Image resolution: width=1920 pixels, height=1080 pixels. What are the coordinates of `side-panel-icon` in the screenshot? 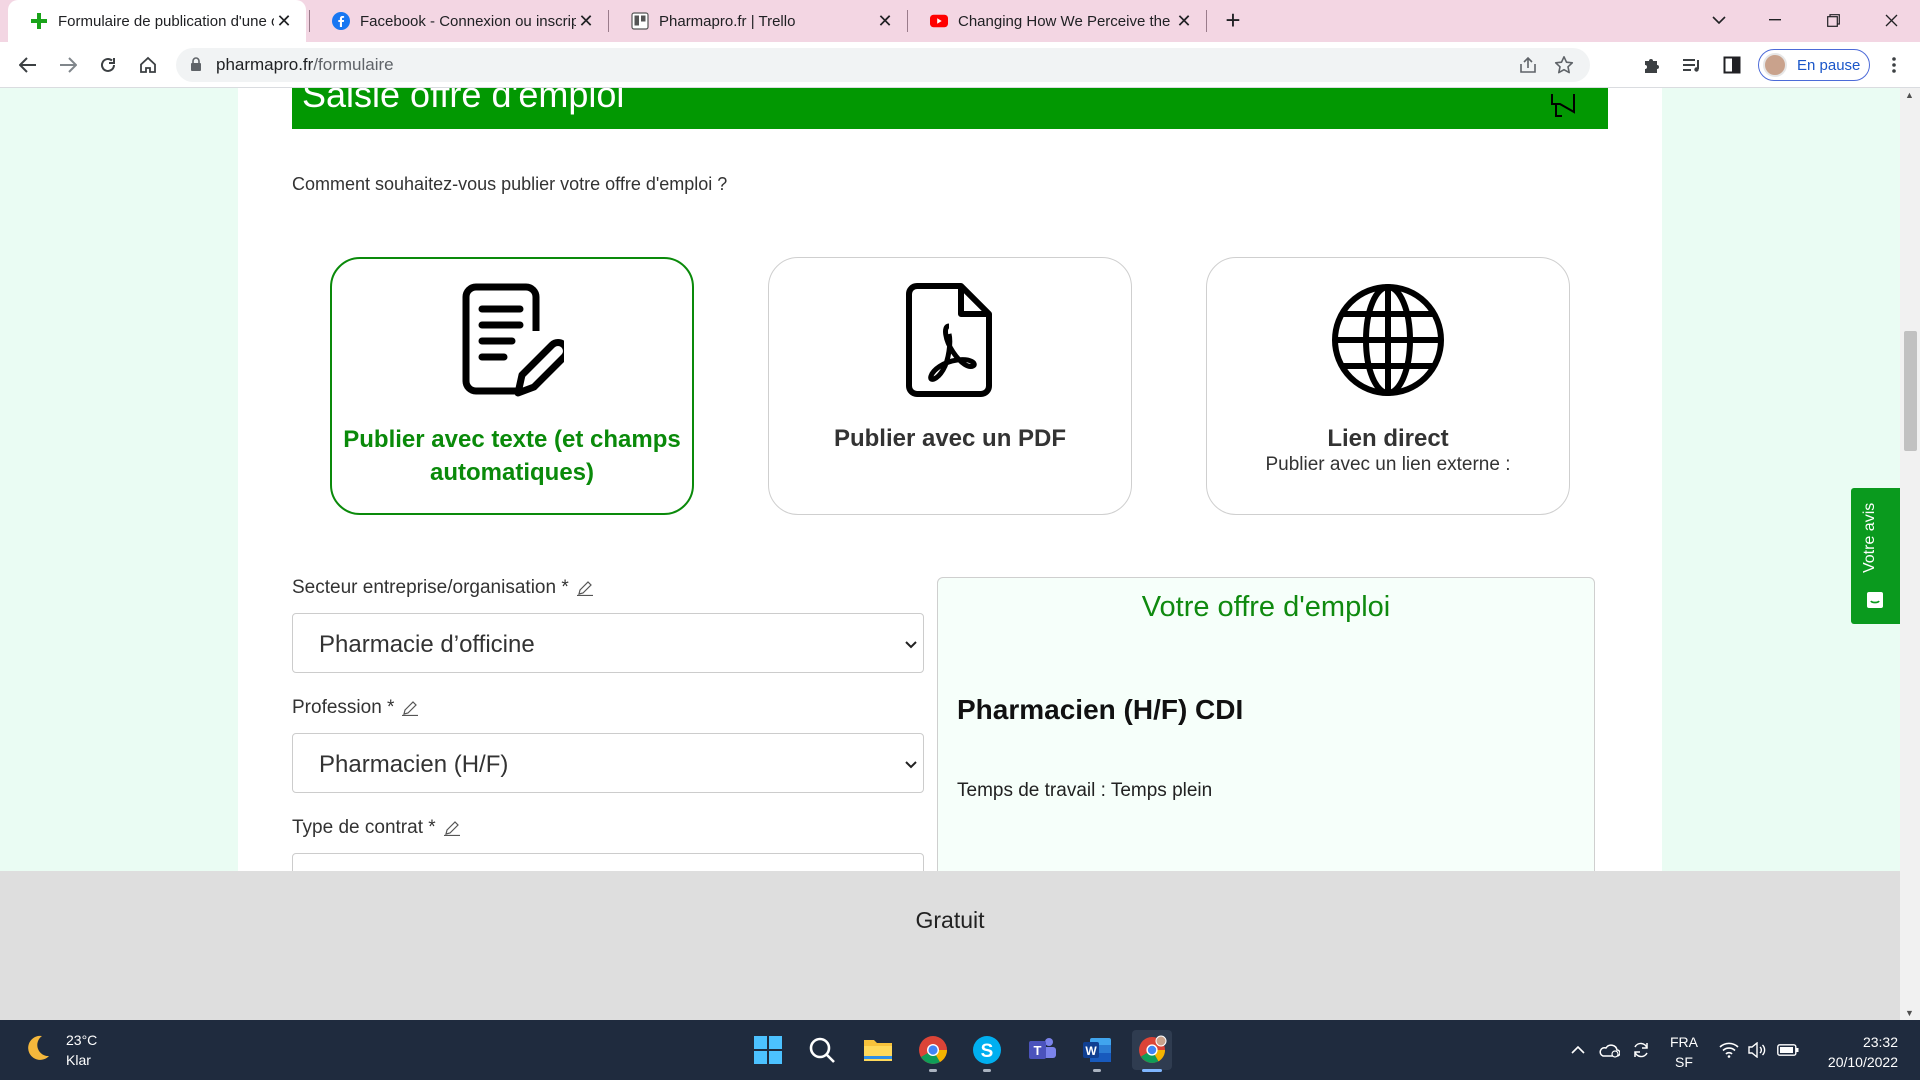 It's located at (1732, 65).